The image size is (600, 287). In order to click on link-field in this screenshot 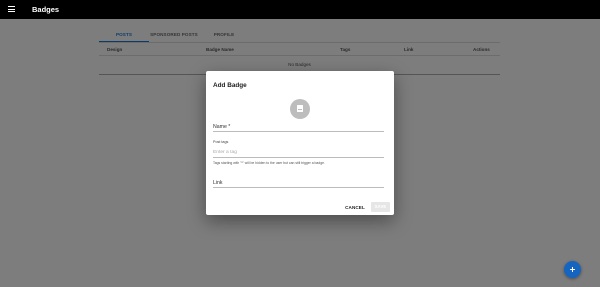, I will do `click(298, 187)`.